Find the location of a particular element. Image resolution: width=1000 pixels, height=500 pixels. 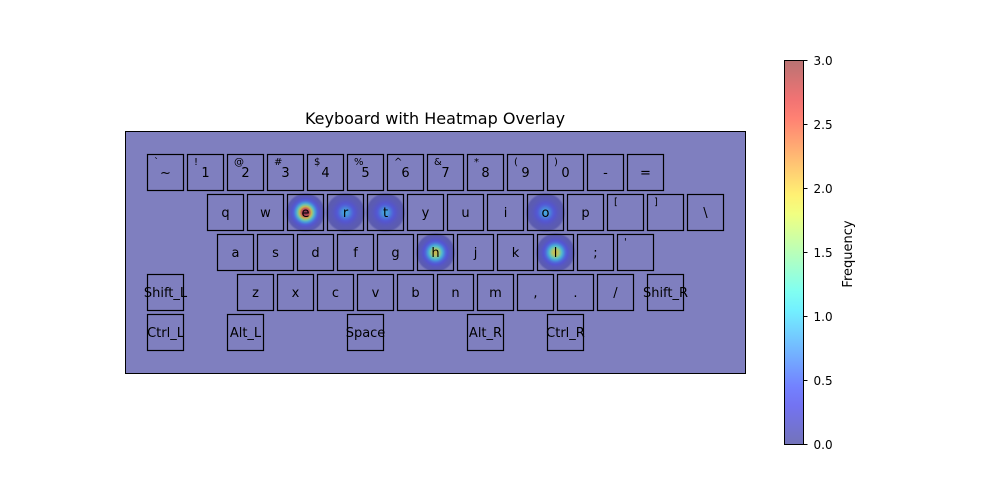

key-shift-label: [ is located at coordinates (616, 202).